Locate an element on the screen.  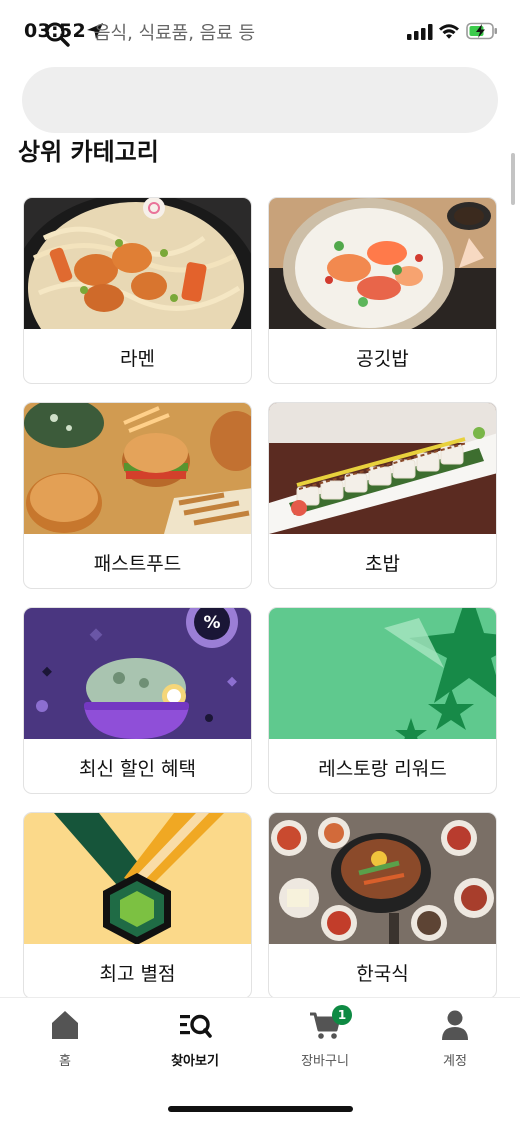
nav-cart-label: 장바구니 is located at coordinates (325, 1061).